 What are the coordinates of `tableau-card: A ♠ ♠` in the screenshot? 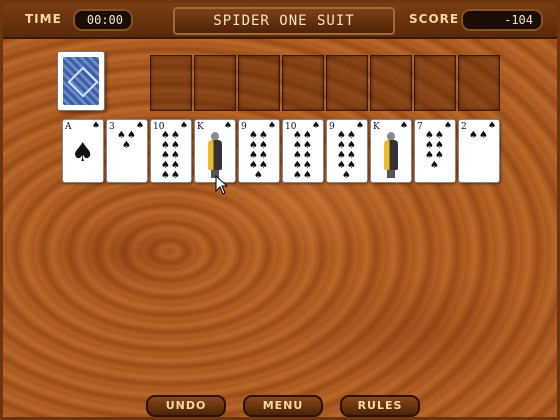 It's located at (83, 151).